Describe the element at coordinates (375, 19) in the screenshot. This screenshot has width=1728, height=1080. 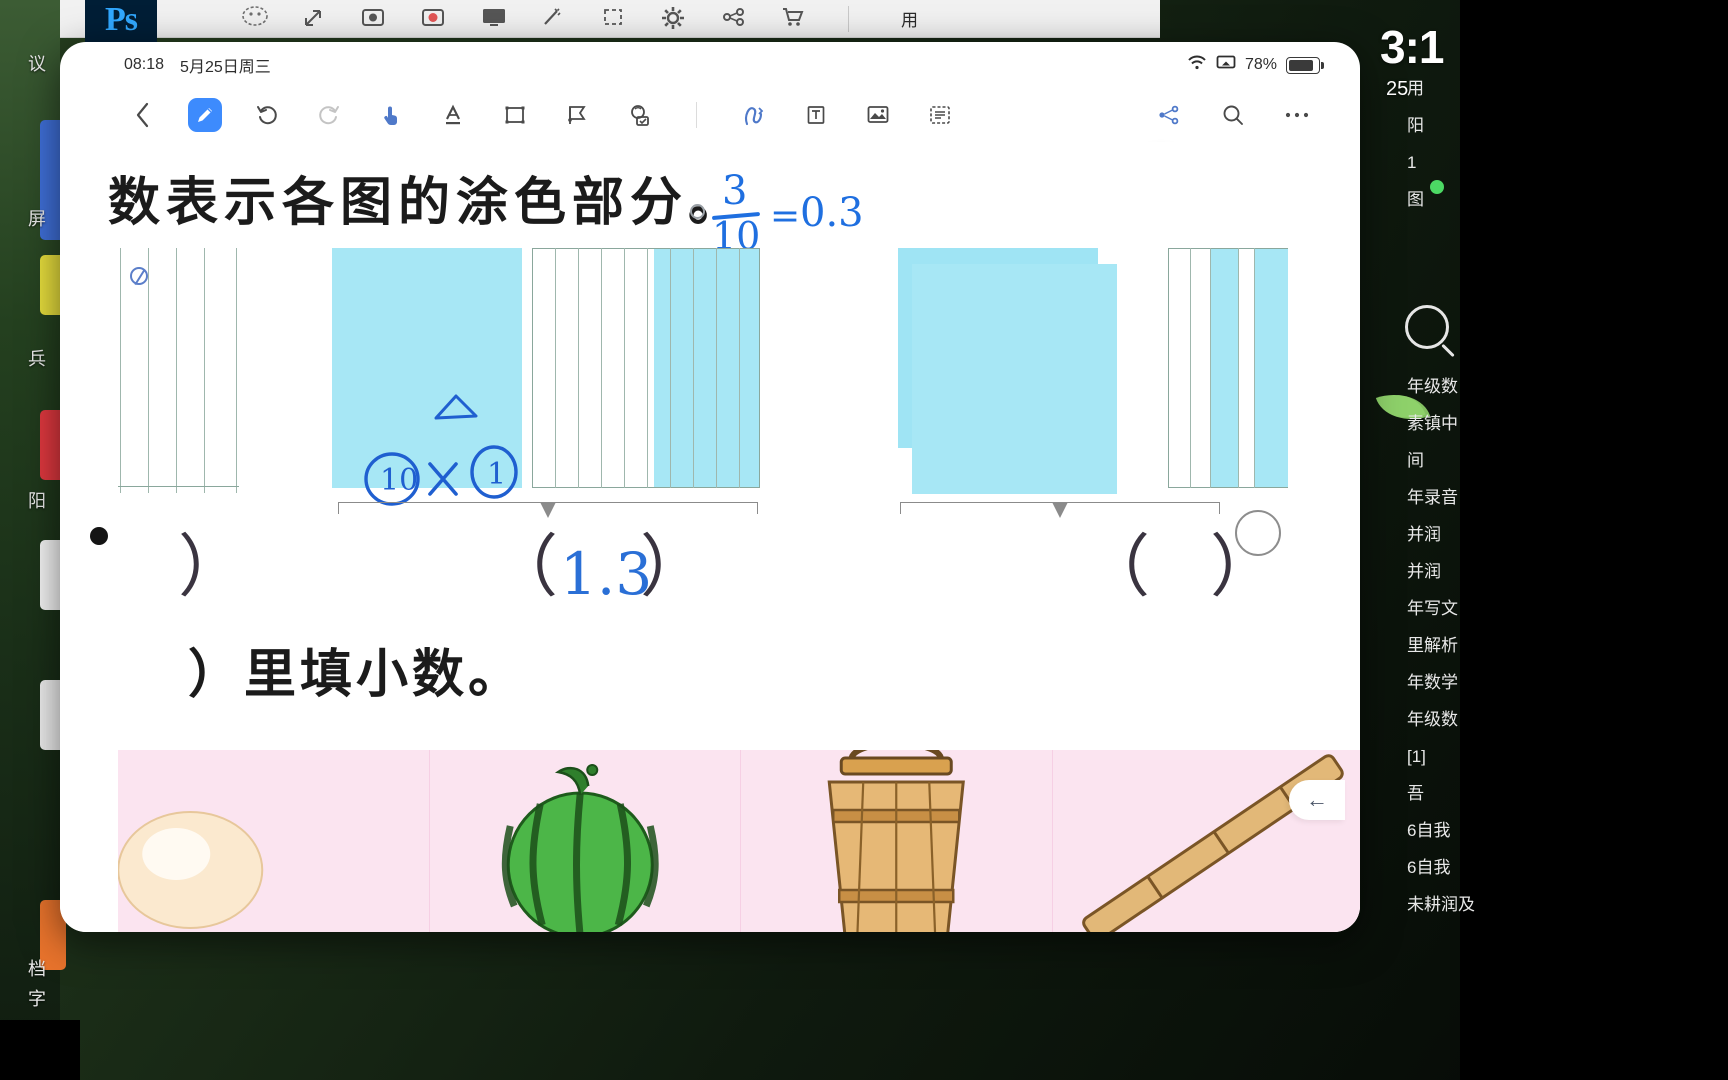
I see `camera-icon` at that location.